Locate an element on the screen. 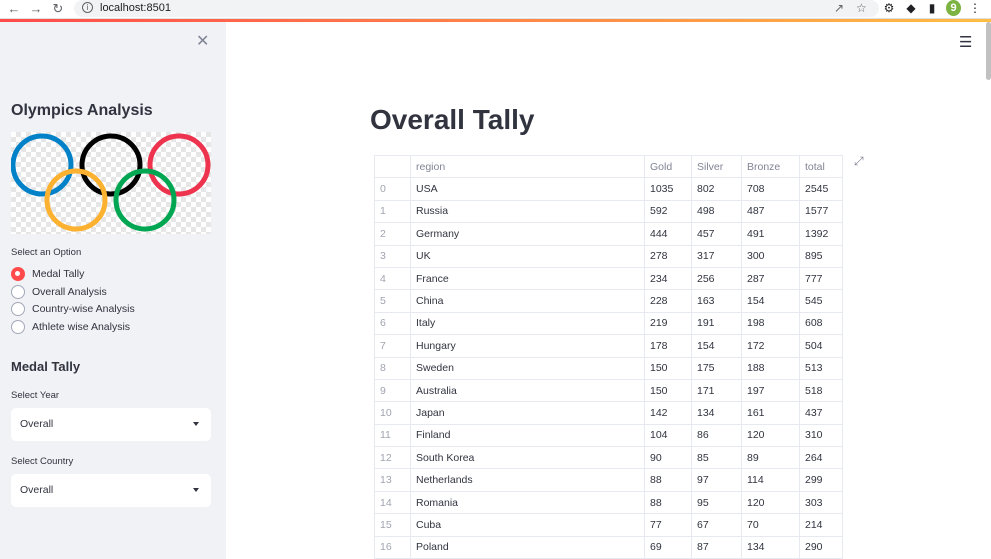 Image resolution: width=991 pixels, height=559 pixels. table-cell: Sweden is located at coordinates (527, 368).